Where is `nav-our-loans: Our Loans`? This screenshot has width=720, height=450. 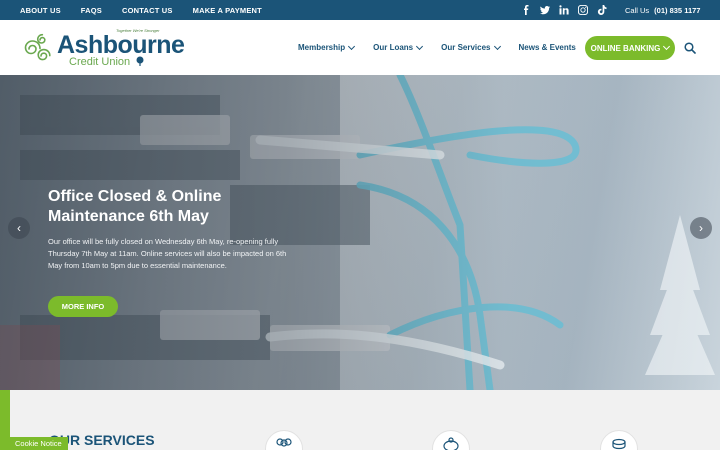
nav-our-loans: Our Loans is located at coordinates (398, 47).